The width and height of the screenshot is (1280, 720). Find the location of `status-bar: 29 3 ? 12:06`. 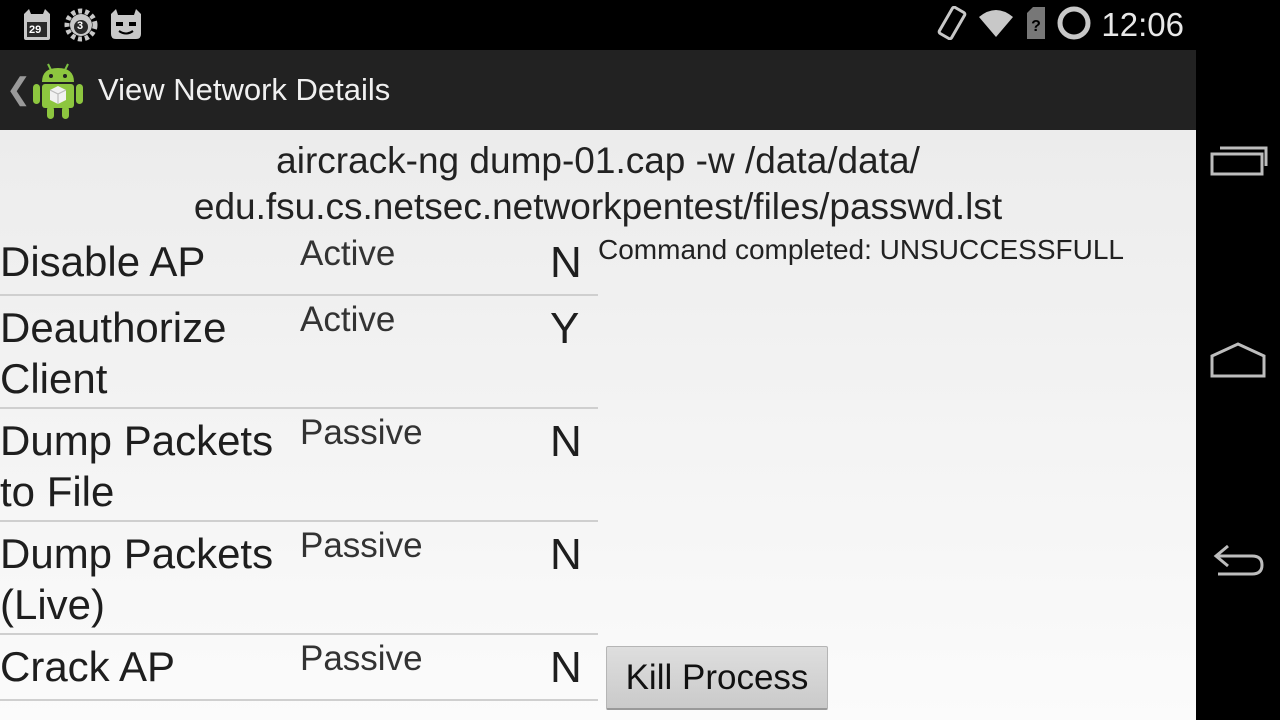

status-bar: 29 3 ? 12:06 is located at coordinates (598, 25).